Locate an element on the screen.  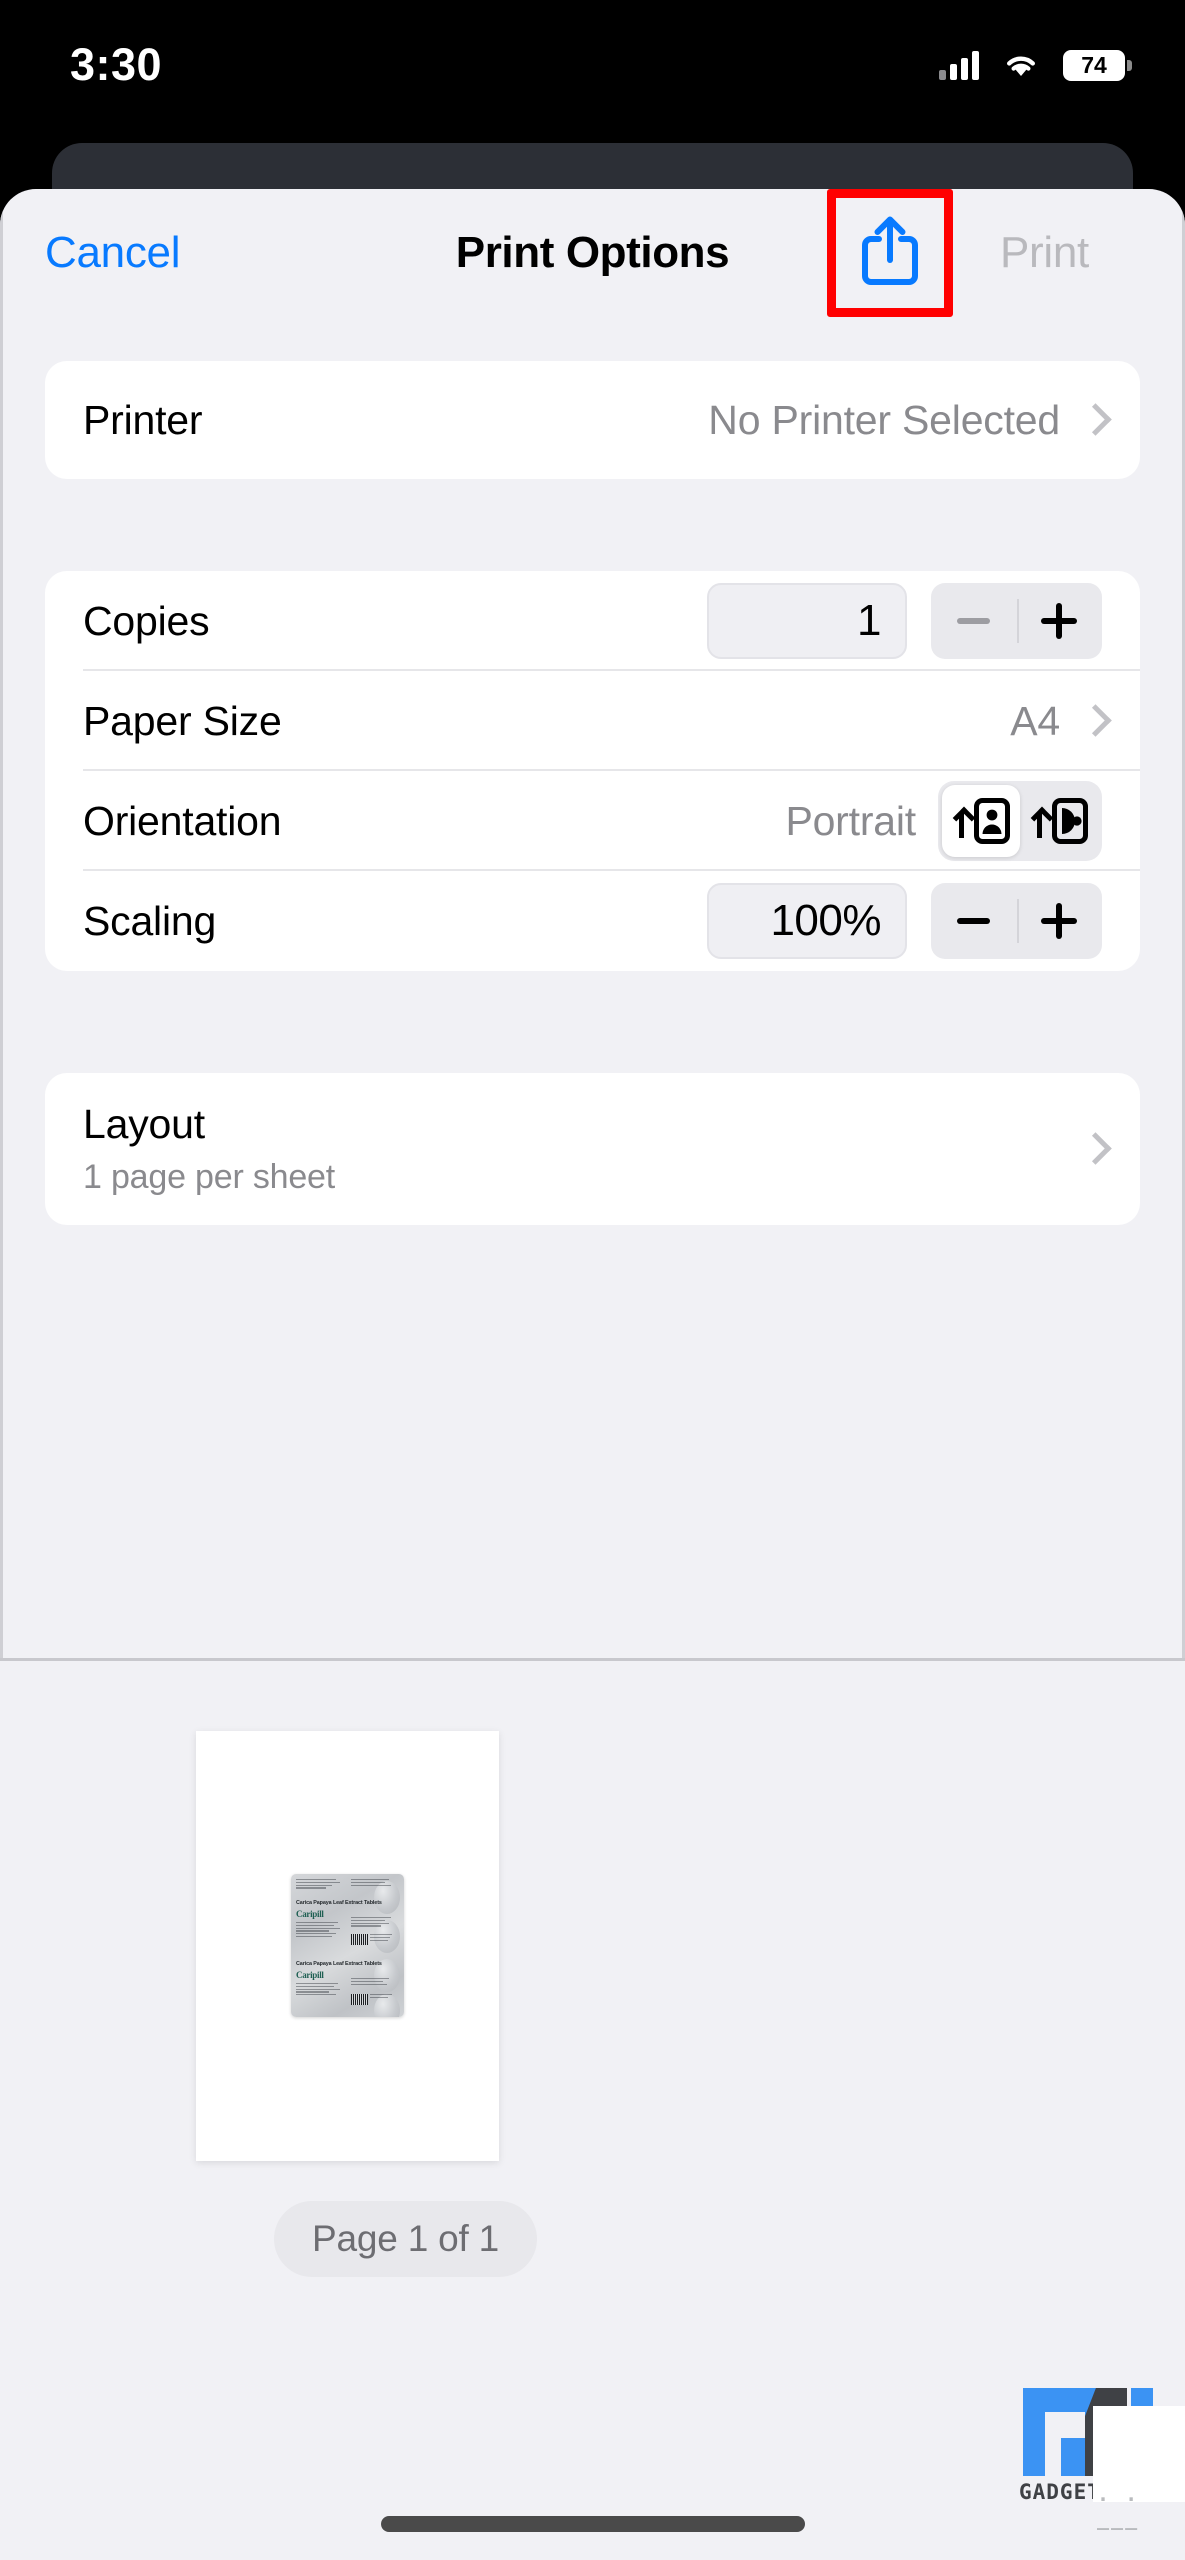
scaling-increment-button is located at coordinates (1060, 921).